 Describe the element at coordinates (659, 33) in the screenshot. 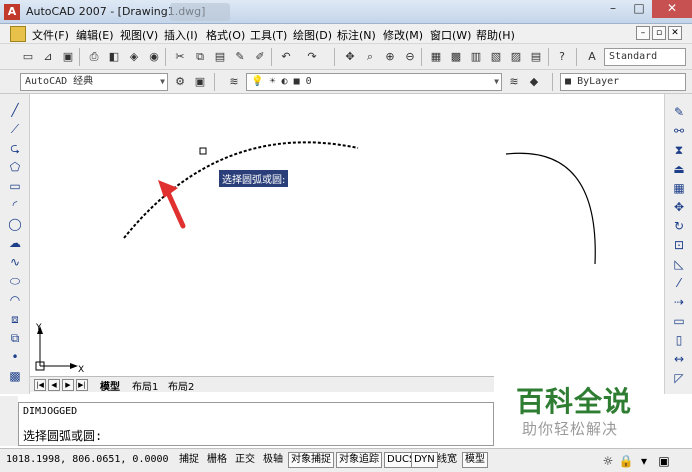

I see `mdi-restore-button: ▫` at that location.